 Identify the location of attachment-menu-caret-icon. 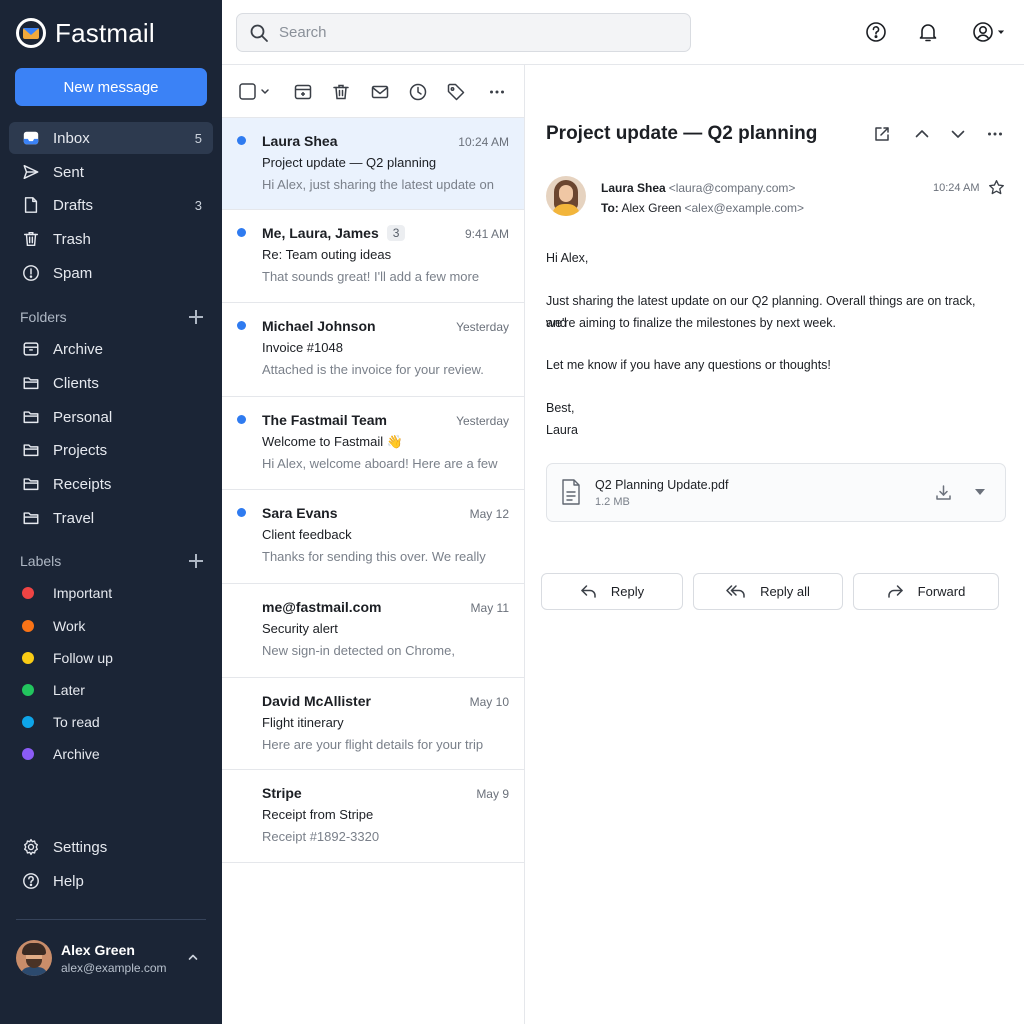
(980, 492).